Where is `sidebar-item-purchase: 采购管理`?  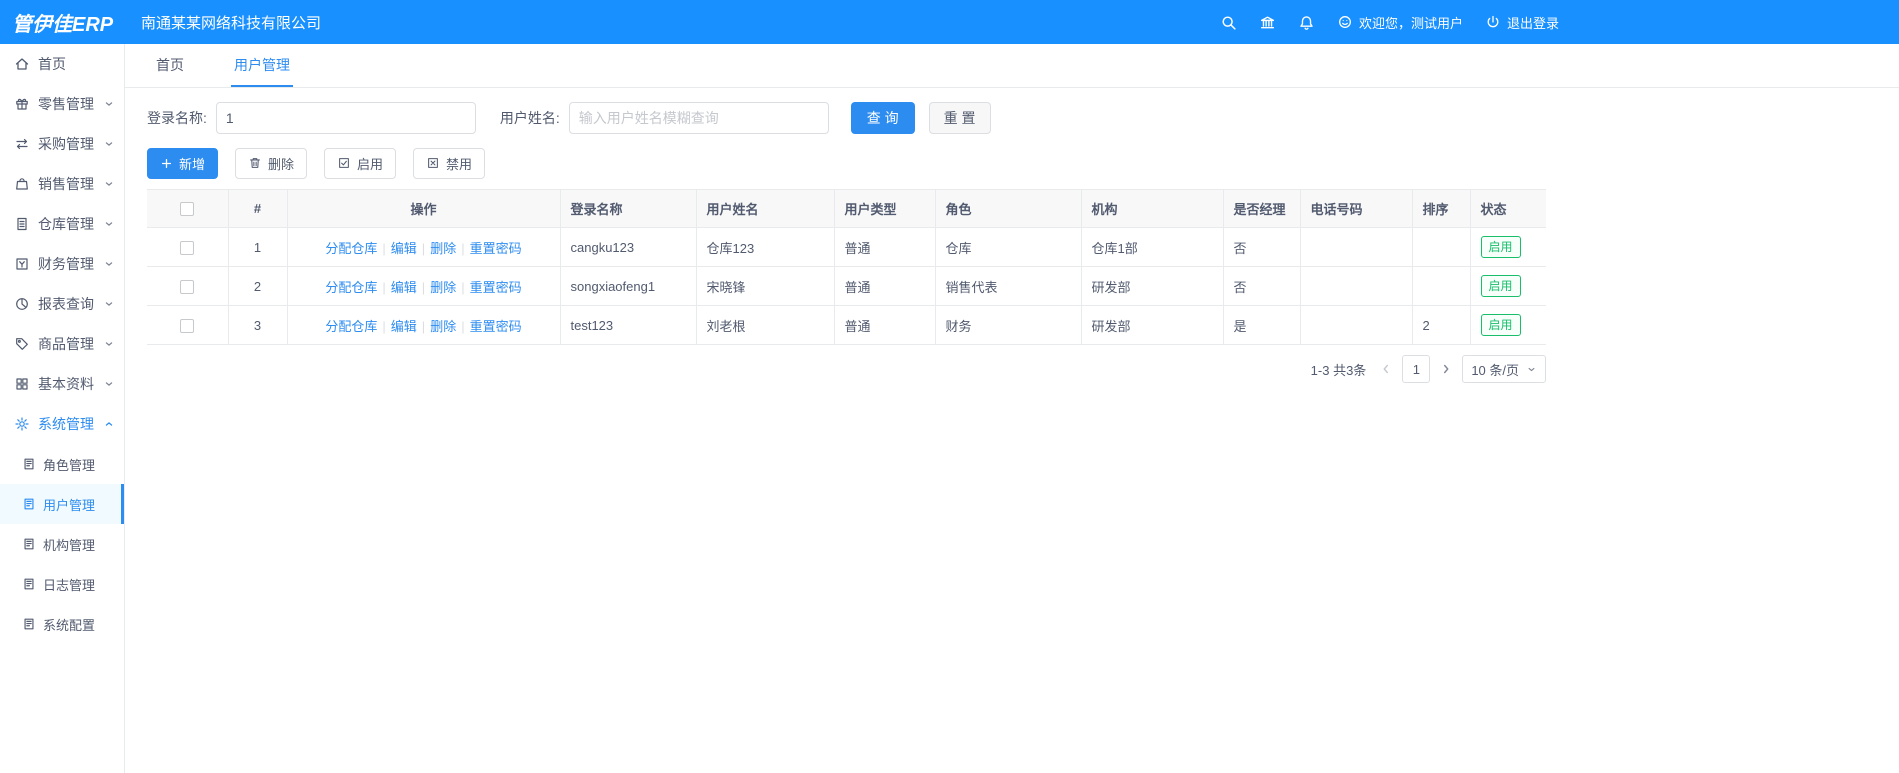 sidebar-item-purchase: 采购管理 is located at coordinates (62, 144).